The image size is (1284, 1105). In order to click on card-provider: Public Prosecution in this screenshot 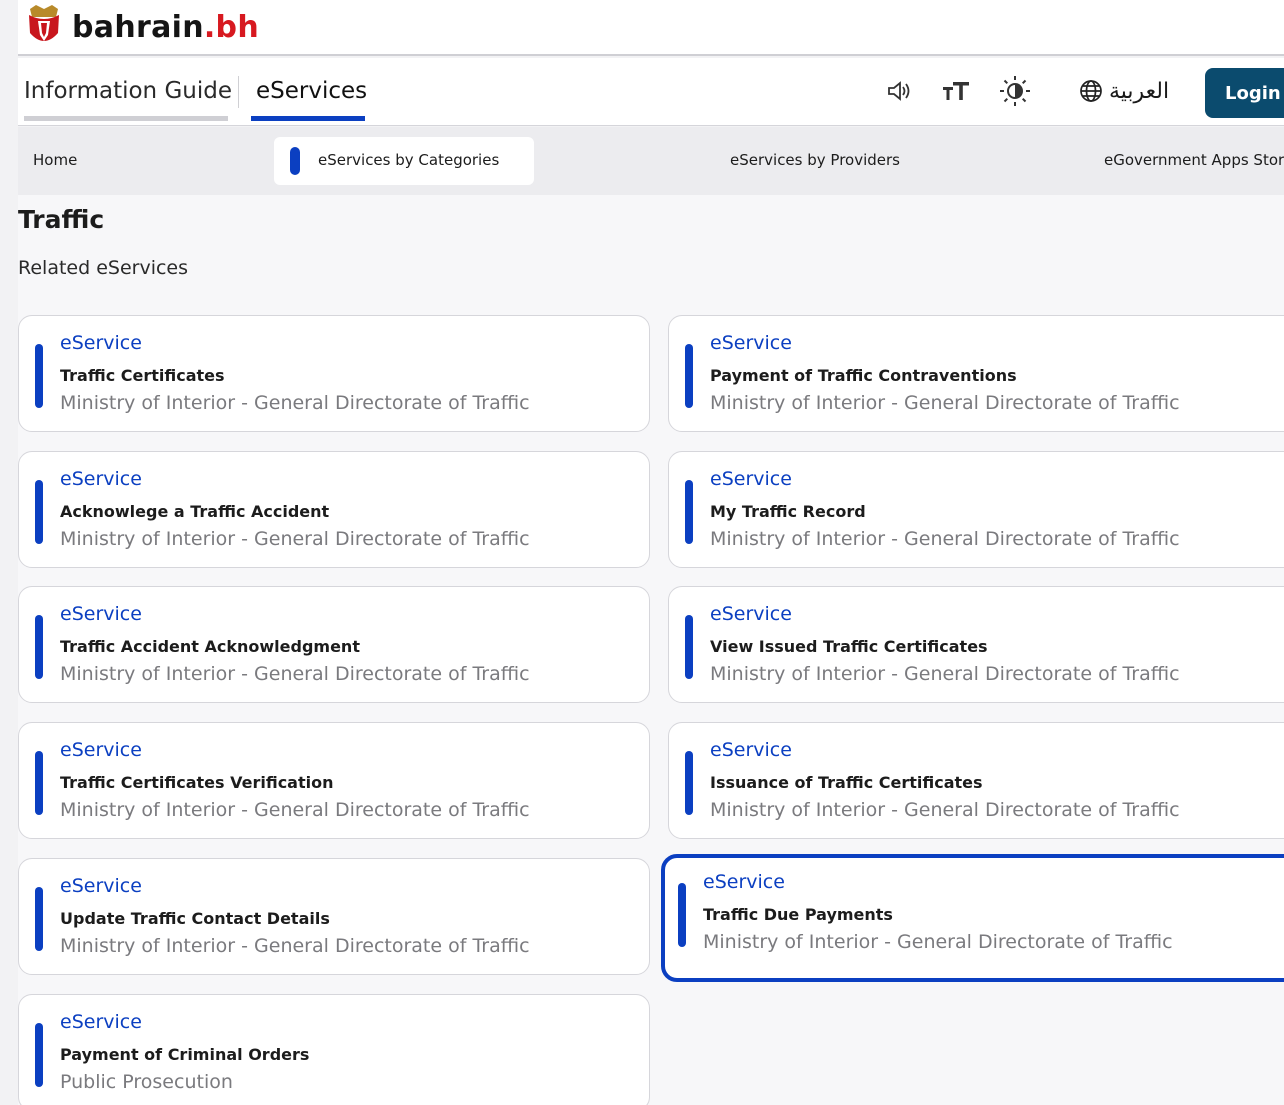, I will do `click(146, 1082)`.